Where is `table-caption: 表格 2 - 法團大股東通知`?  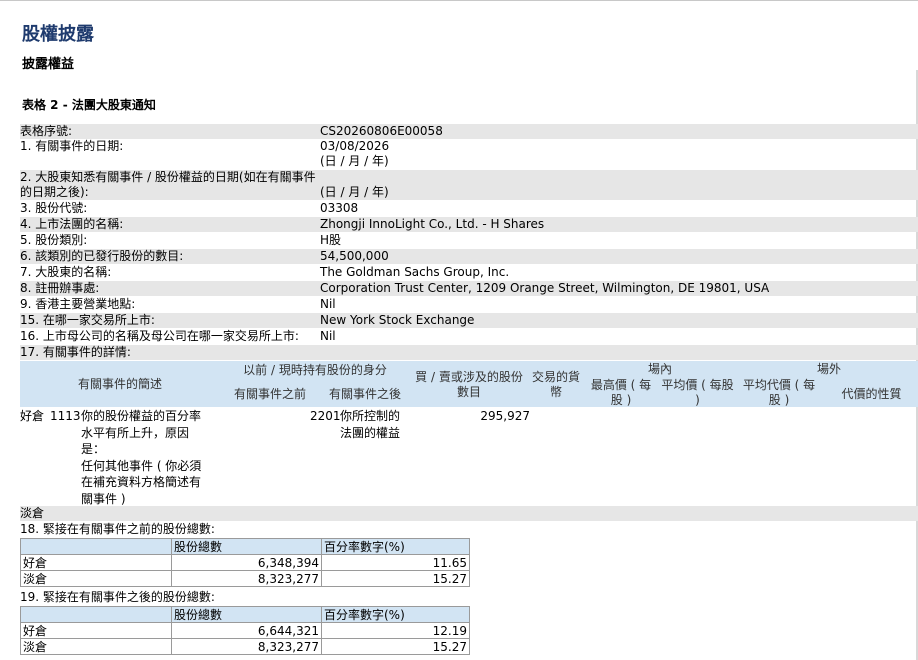
table-caption: 表格 2 - 法團大股東通知 is located at coordinates (89, 105).